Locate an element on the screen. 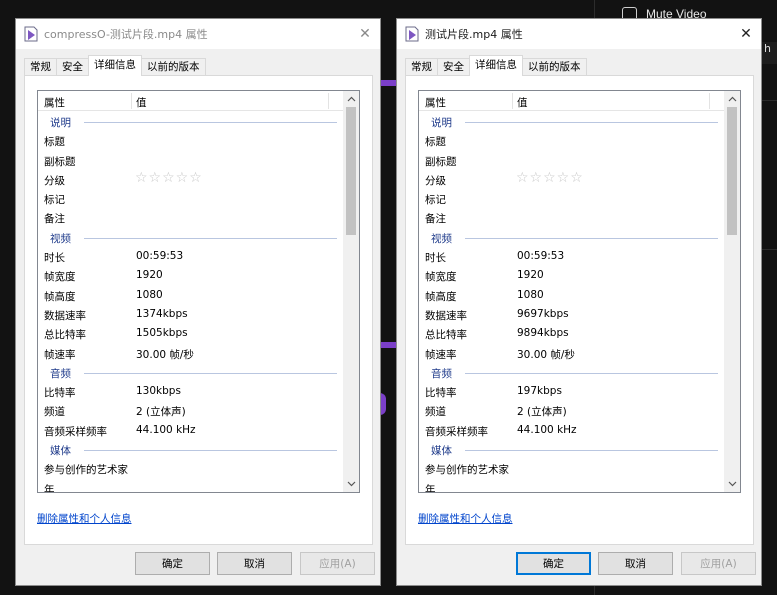 The height and width of the screenshot is (595, 777). property-name: 帧宽度 is located at coordinates (60, 277).